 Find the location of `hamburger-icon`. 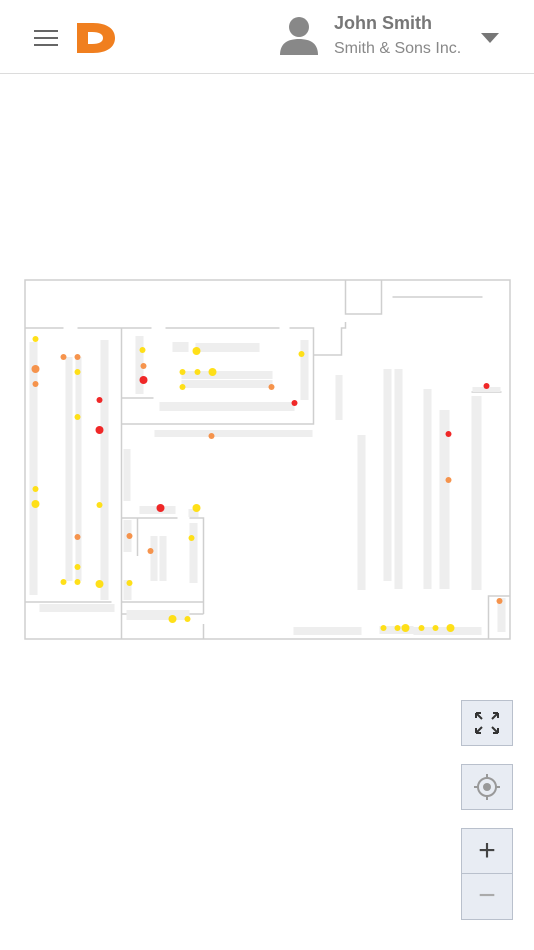

hamburger-icon is located at coordinates (47, 38).